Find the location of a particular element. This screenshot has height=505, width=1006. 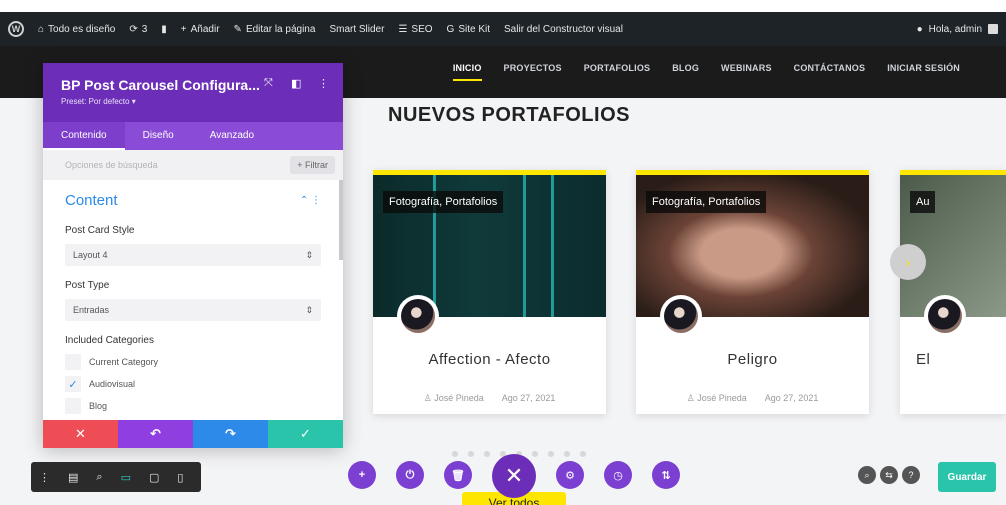

sort-icon: ⇅ is located at coordinates (666, 475).